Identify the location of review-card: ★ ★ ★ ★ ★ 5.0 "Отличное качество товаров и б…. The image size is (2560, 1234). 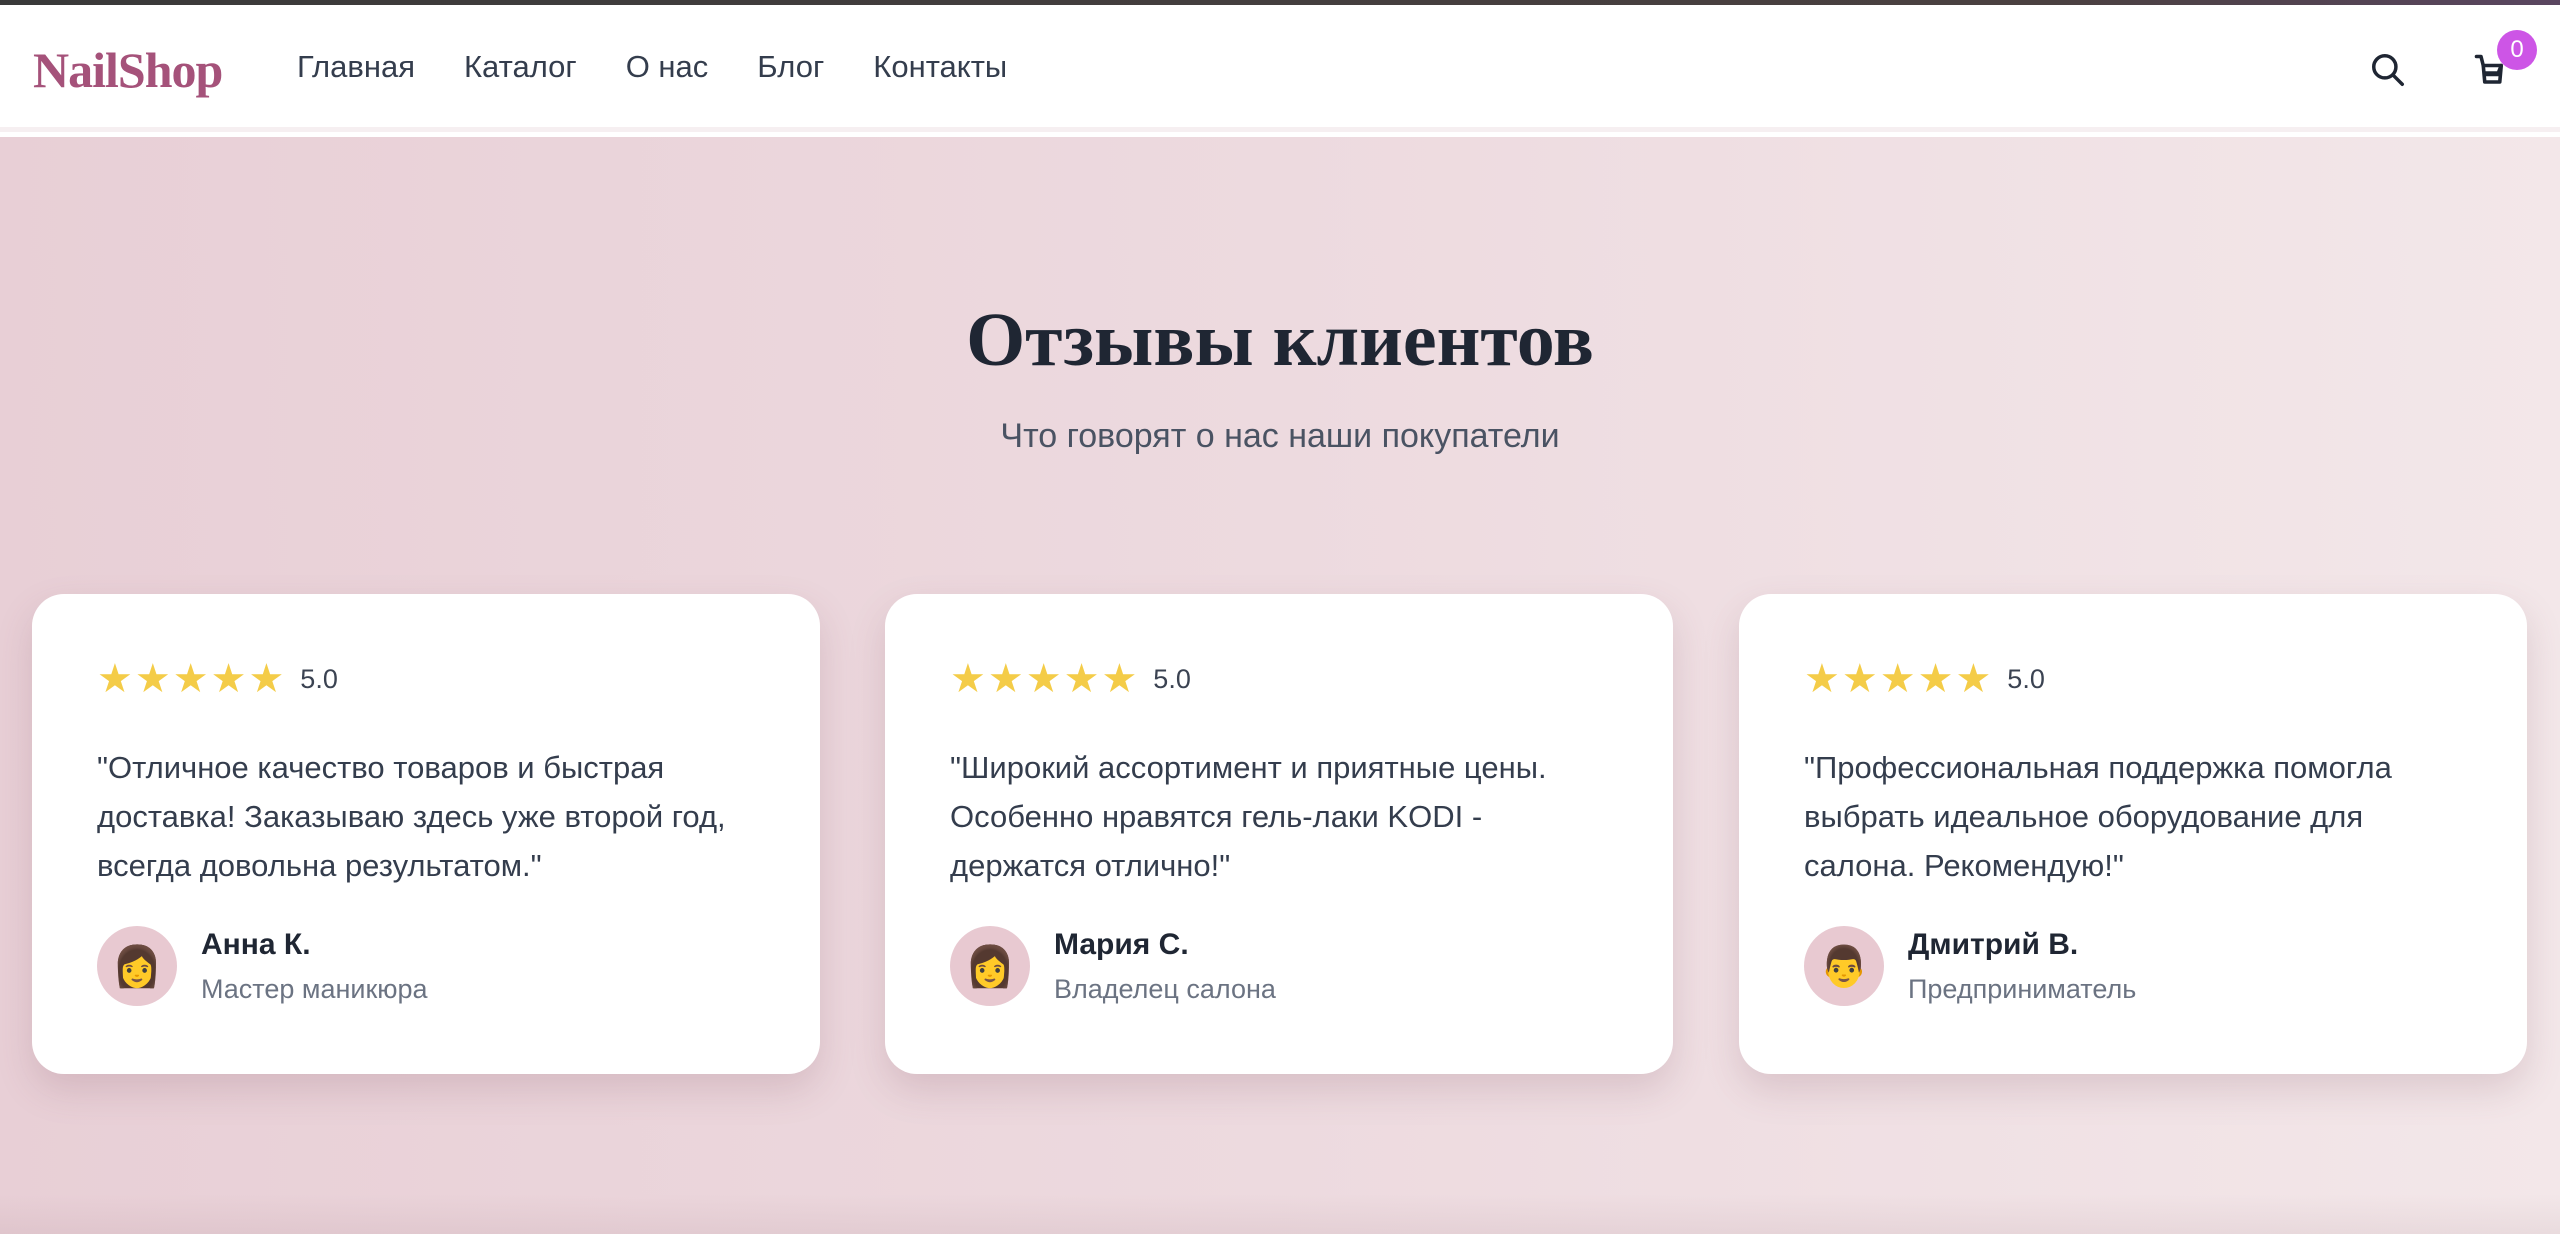
(426, 834).